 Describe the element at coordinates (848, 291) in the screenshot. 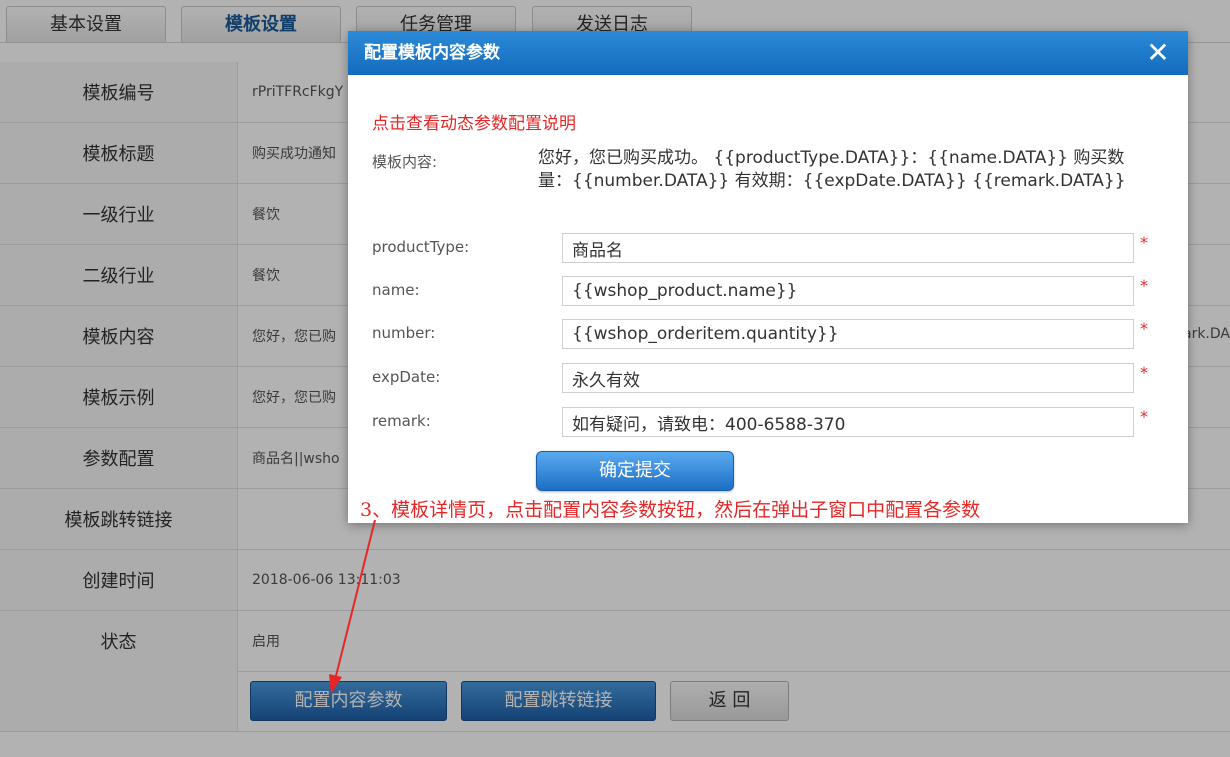

I see `name-input` at that location.